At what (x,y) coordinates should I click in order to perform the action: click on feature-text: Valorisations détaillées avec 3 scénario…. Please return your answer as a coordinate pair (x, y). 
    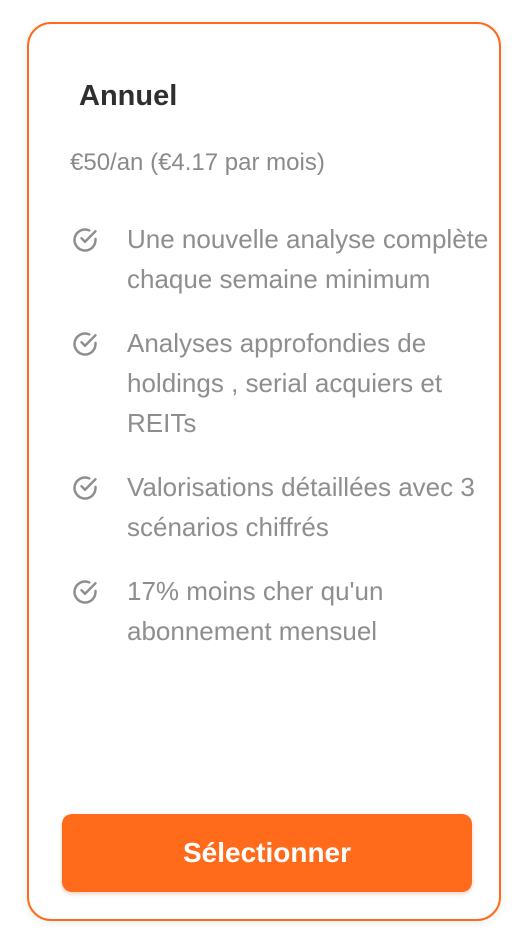
    Looking at the image, I should click on (301, 507).